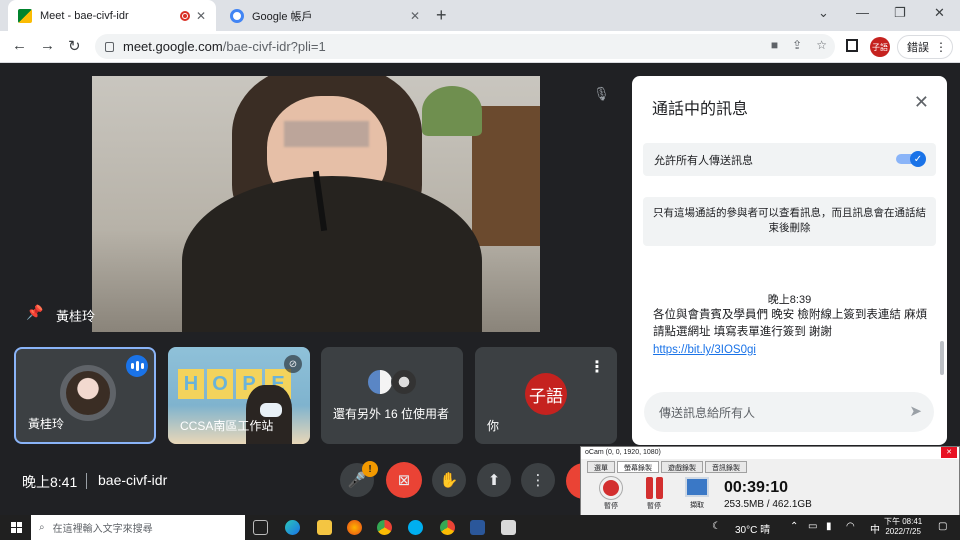  I want to click on ocam-tab-game: 遊戲錄製, so click(682, 467).